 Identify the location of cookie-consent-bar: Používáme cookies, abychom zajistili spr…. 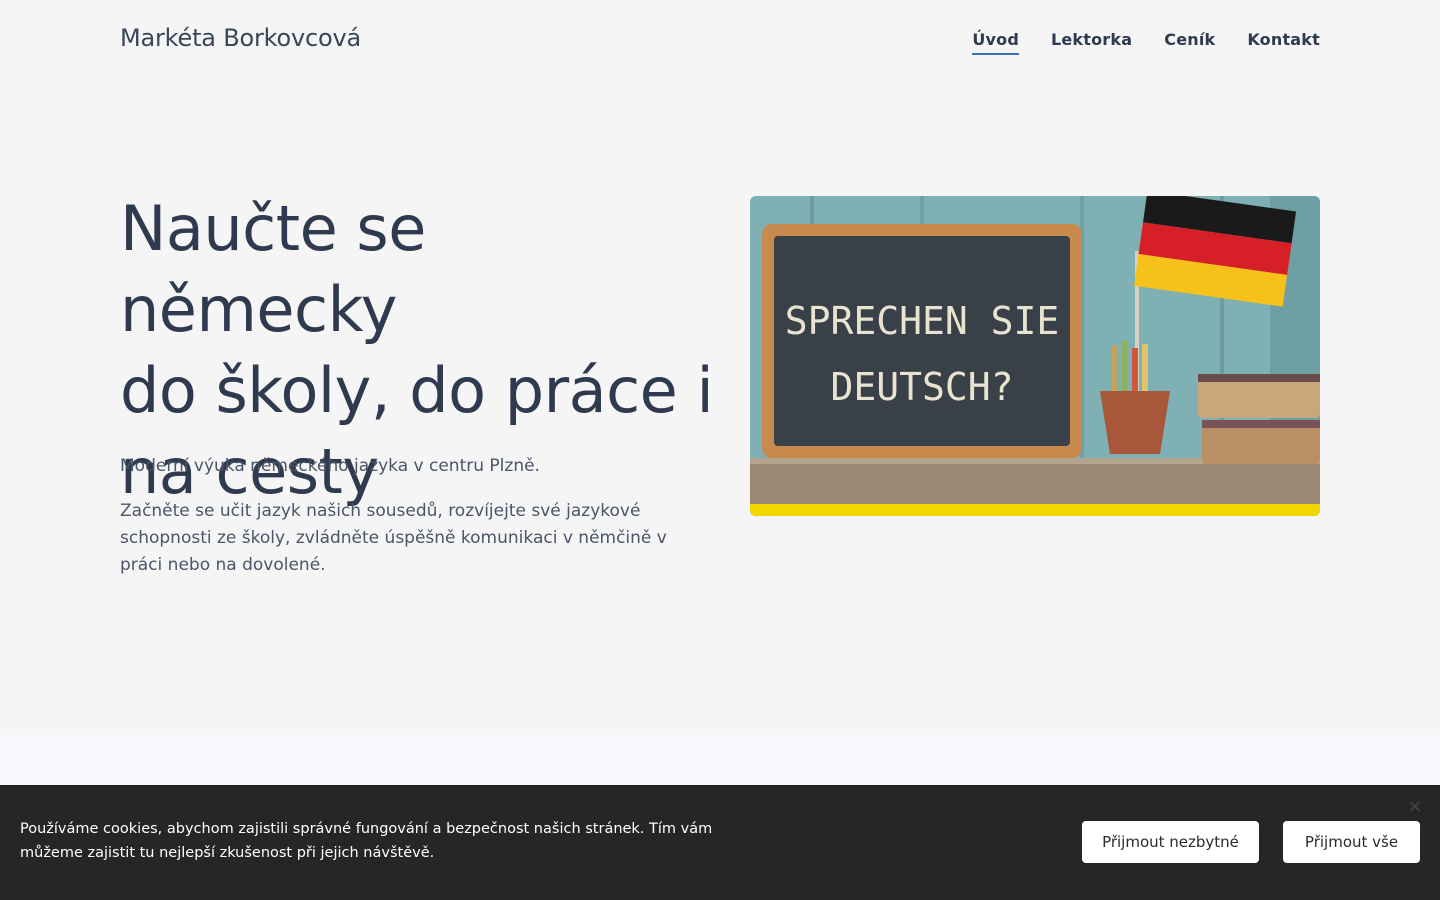
(720, 842).